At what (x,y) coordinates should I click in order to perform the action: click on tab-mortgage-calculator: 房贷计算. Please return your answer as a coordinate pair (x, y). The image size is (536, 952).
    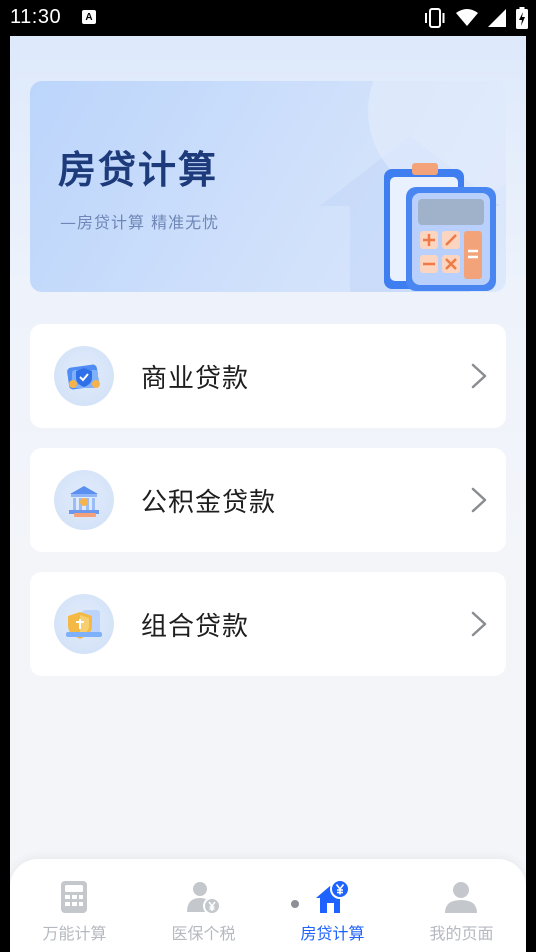
    Looking at the image, I should click on (332, 905).